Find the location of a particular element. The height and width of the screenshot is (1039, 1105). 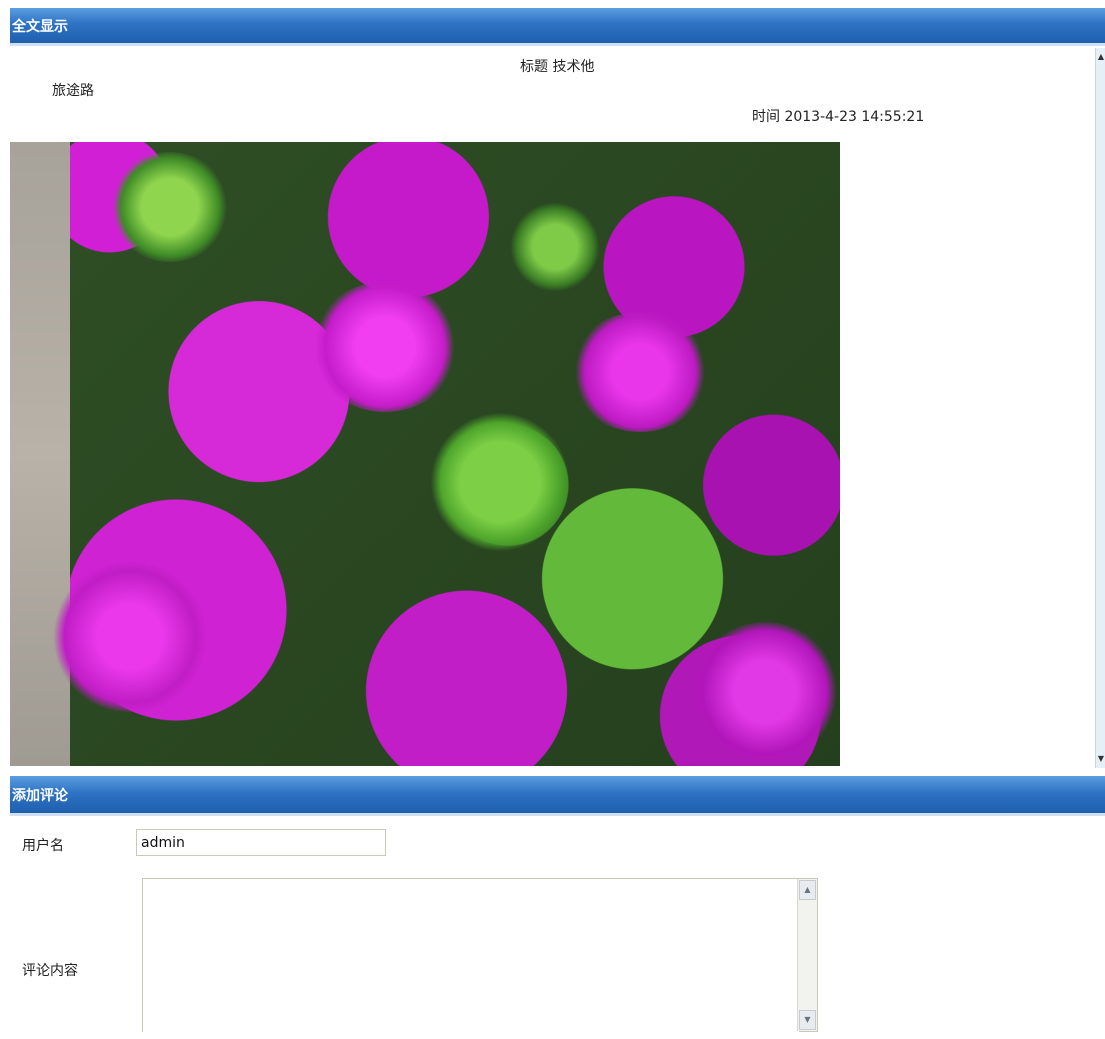

add-comment-header: 添加评论 is located at coordinates (557, 796).